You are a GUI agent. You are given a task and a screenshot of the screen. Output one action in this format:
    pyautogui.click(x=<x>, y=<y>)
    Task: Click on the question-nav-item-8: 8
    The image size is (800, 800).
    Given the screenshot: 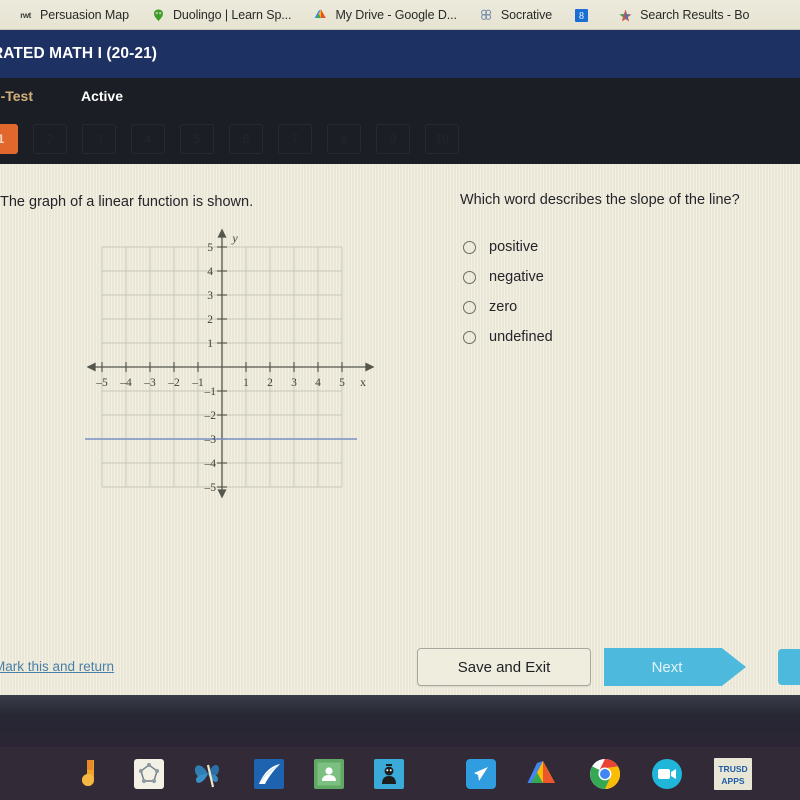 What is the action you would take?
    pyautogui.click(x=344, y=139)
    